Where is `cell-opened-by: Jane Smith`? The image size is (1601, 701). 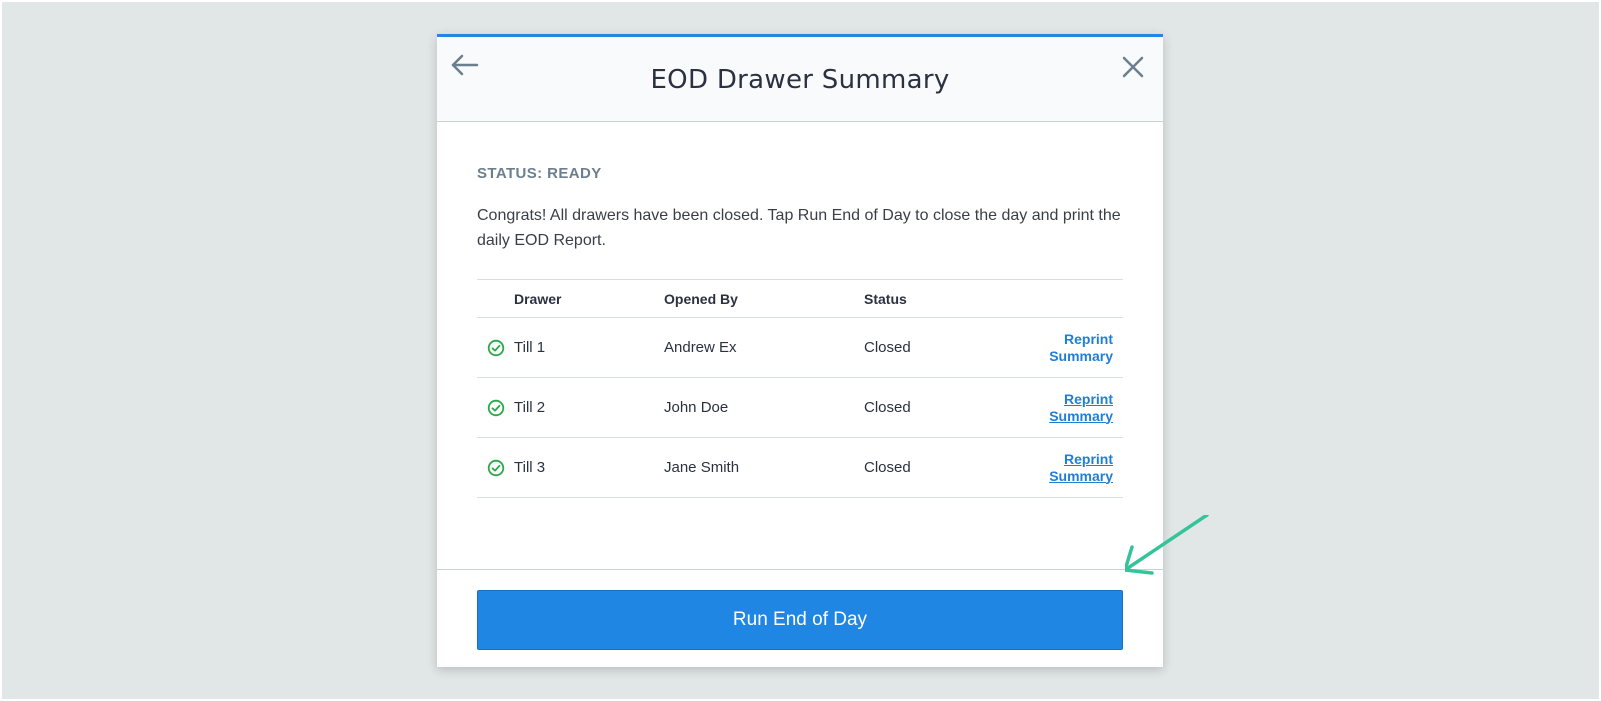
cell-opened-by: Jane Smith is located at coordinates (764, 467).